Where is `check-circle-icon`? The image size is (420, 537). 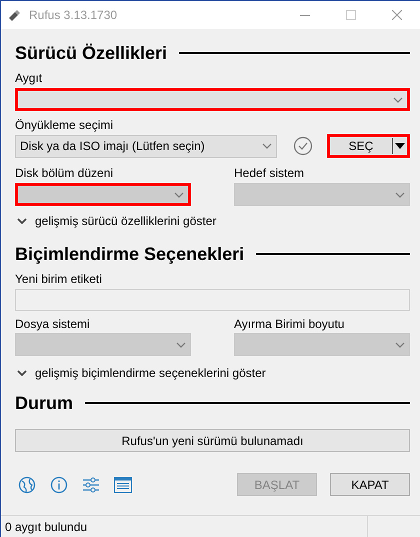
check-circle-icon is located at coordinates (303, 146).